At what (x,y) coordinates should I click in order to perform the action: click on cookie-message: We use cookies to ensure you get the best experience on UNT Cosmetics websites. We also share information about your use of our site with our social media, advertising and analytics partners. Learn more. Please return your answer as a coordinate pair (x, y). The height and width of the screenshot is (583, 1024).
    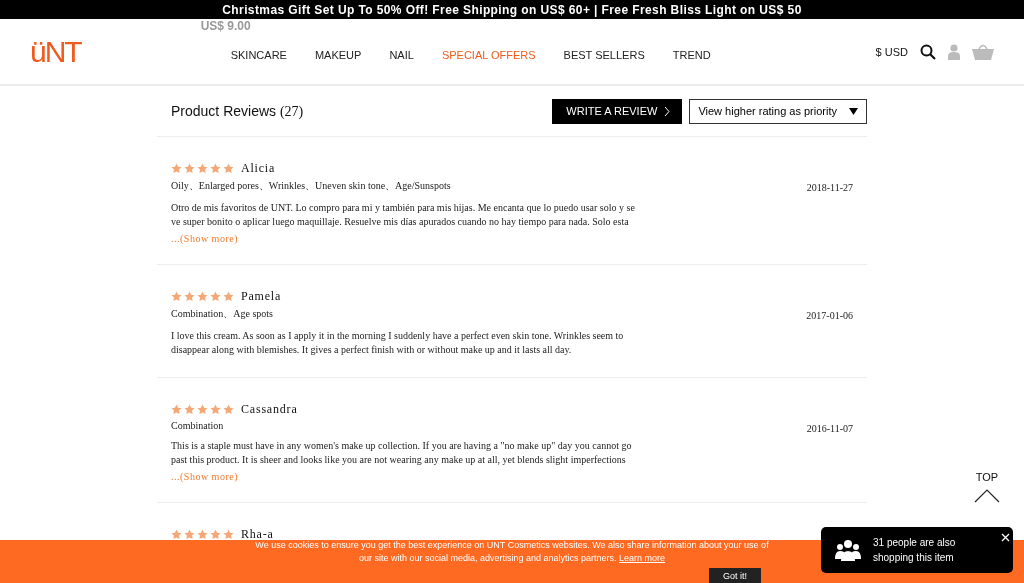
    Looking at the image, I should click on (512, 552).